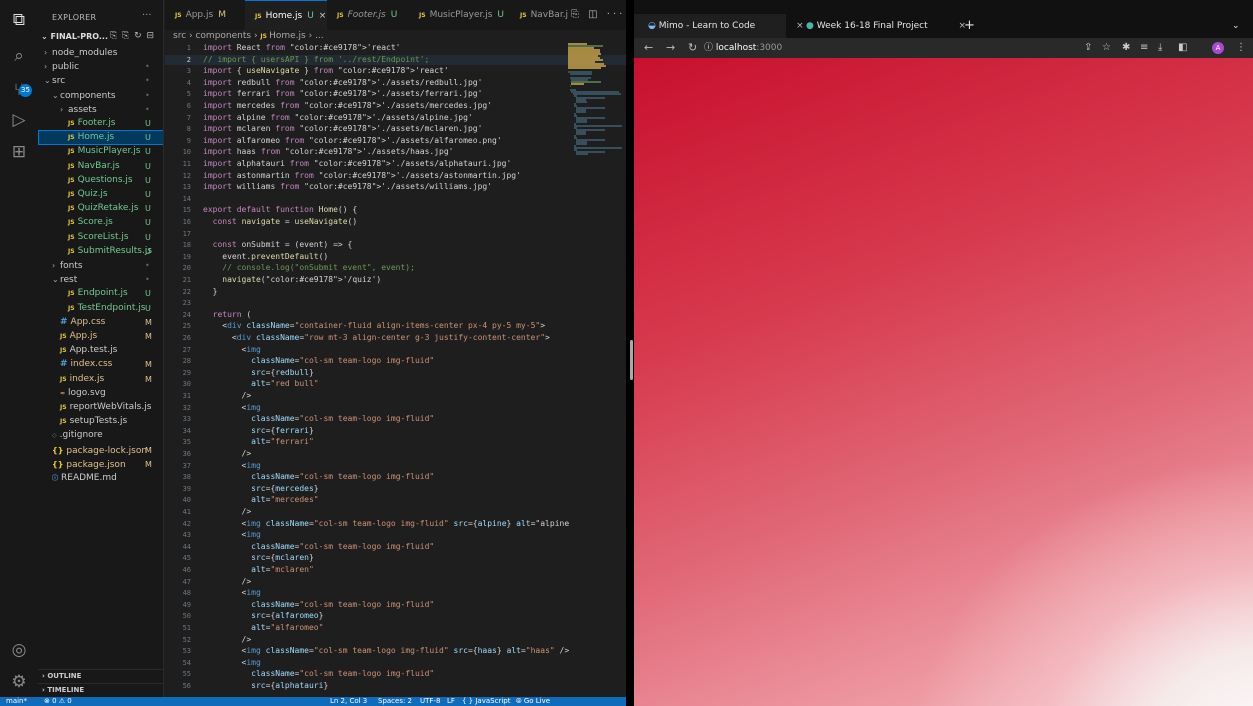 This screenshot has width=1253, height=706. Describe the element at coordinates (100, 237) in the screenshot. I see `file-tree-item: JS ScoreList.js U` at that location.